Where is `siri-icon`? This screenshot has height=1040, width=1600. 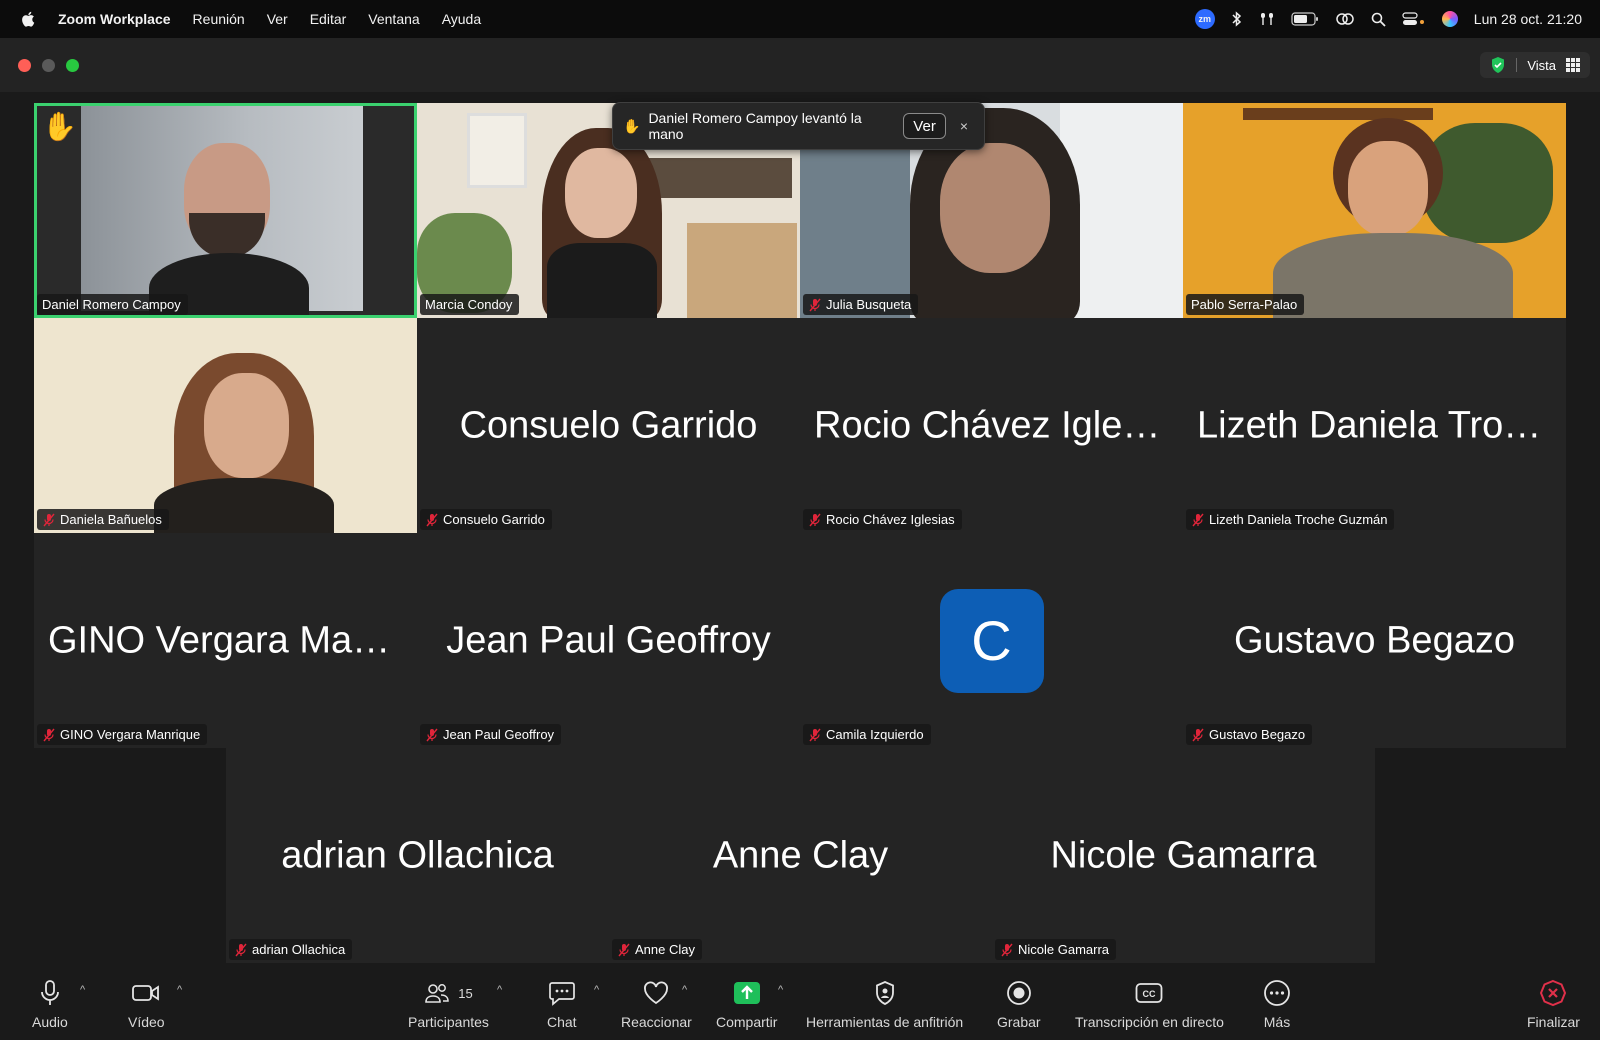
siri-icon is located at coordinates (1449, 19).